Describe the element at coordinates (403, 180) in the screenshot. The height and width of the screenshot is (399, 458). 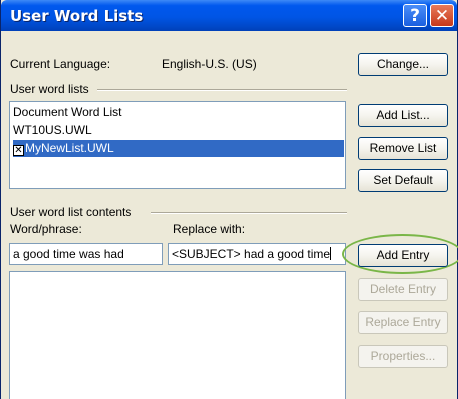
I see `set-default-button: Set Default` at that location.